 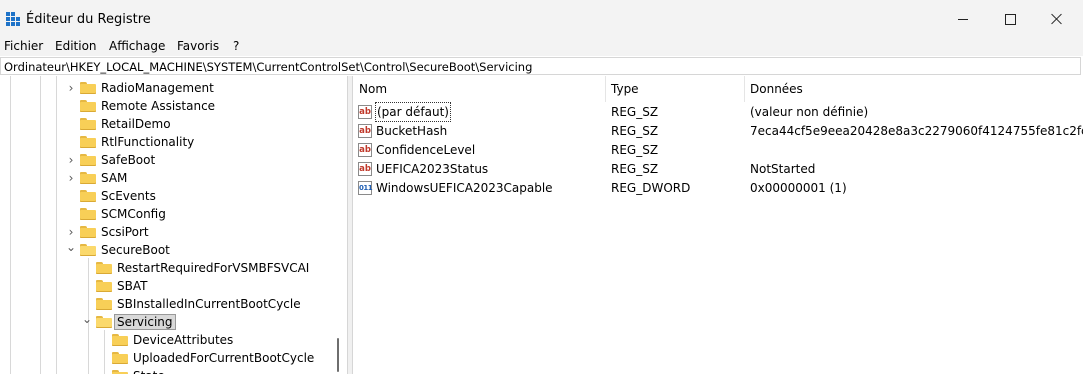 I want to click on tree-item-label: State, so click(x=149, y=371).